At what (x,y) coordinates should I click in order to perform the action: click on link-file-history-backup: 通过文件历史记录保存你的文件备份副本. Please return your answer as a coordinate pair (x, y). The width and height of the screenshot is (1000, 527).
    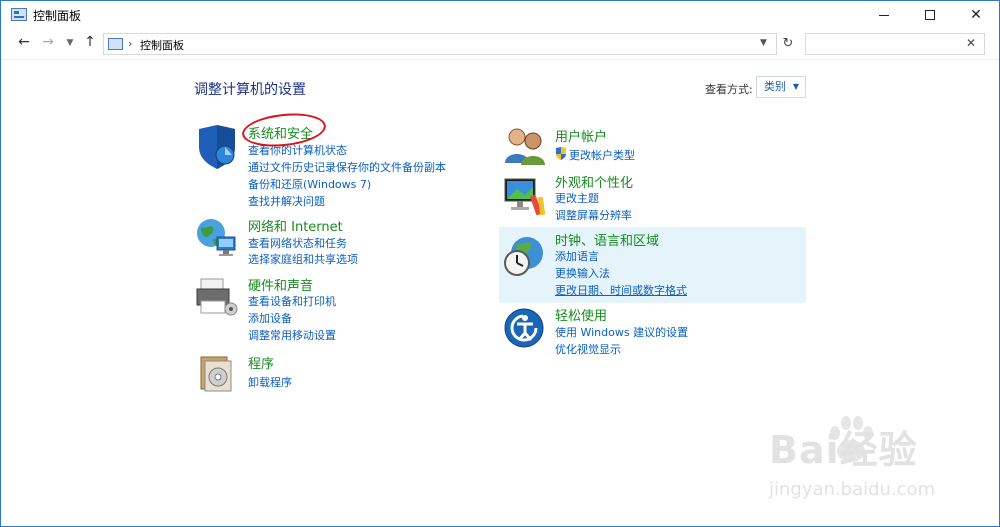
    Looking at the image, I should click on (347, 167).